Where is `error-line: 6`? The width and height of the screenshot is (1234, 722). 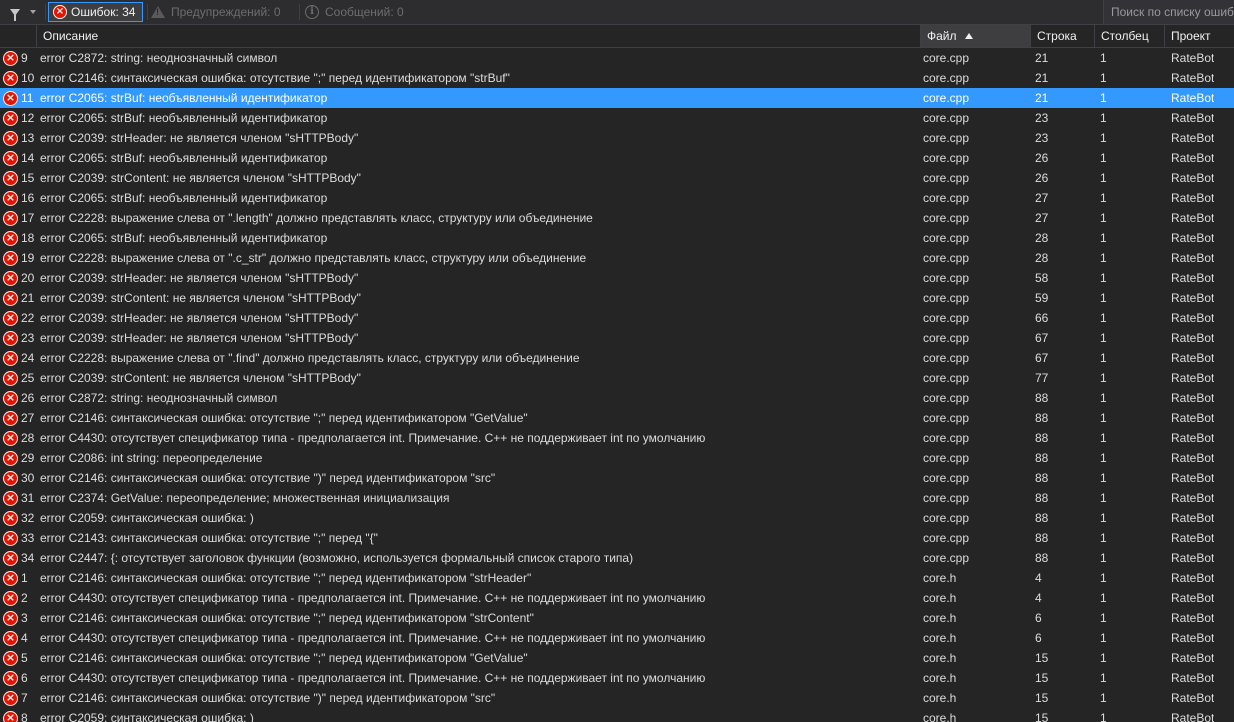 error-line: 6 is located at coordinates (1038, 638).